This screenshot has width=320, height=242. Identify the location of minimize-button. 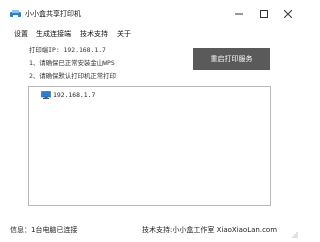
(239, 14).